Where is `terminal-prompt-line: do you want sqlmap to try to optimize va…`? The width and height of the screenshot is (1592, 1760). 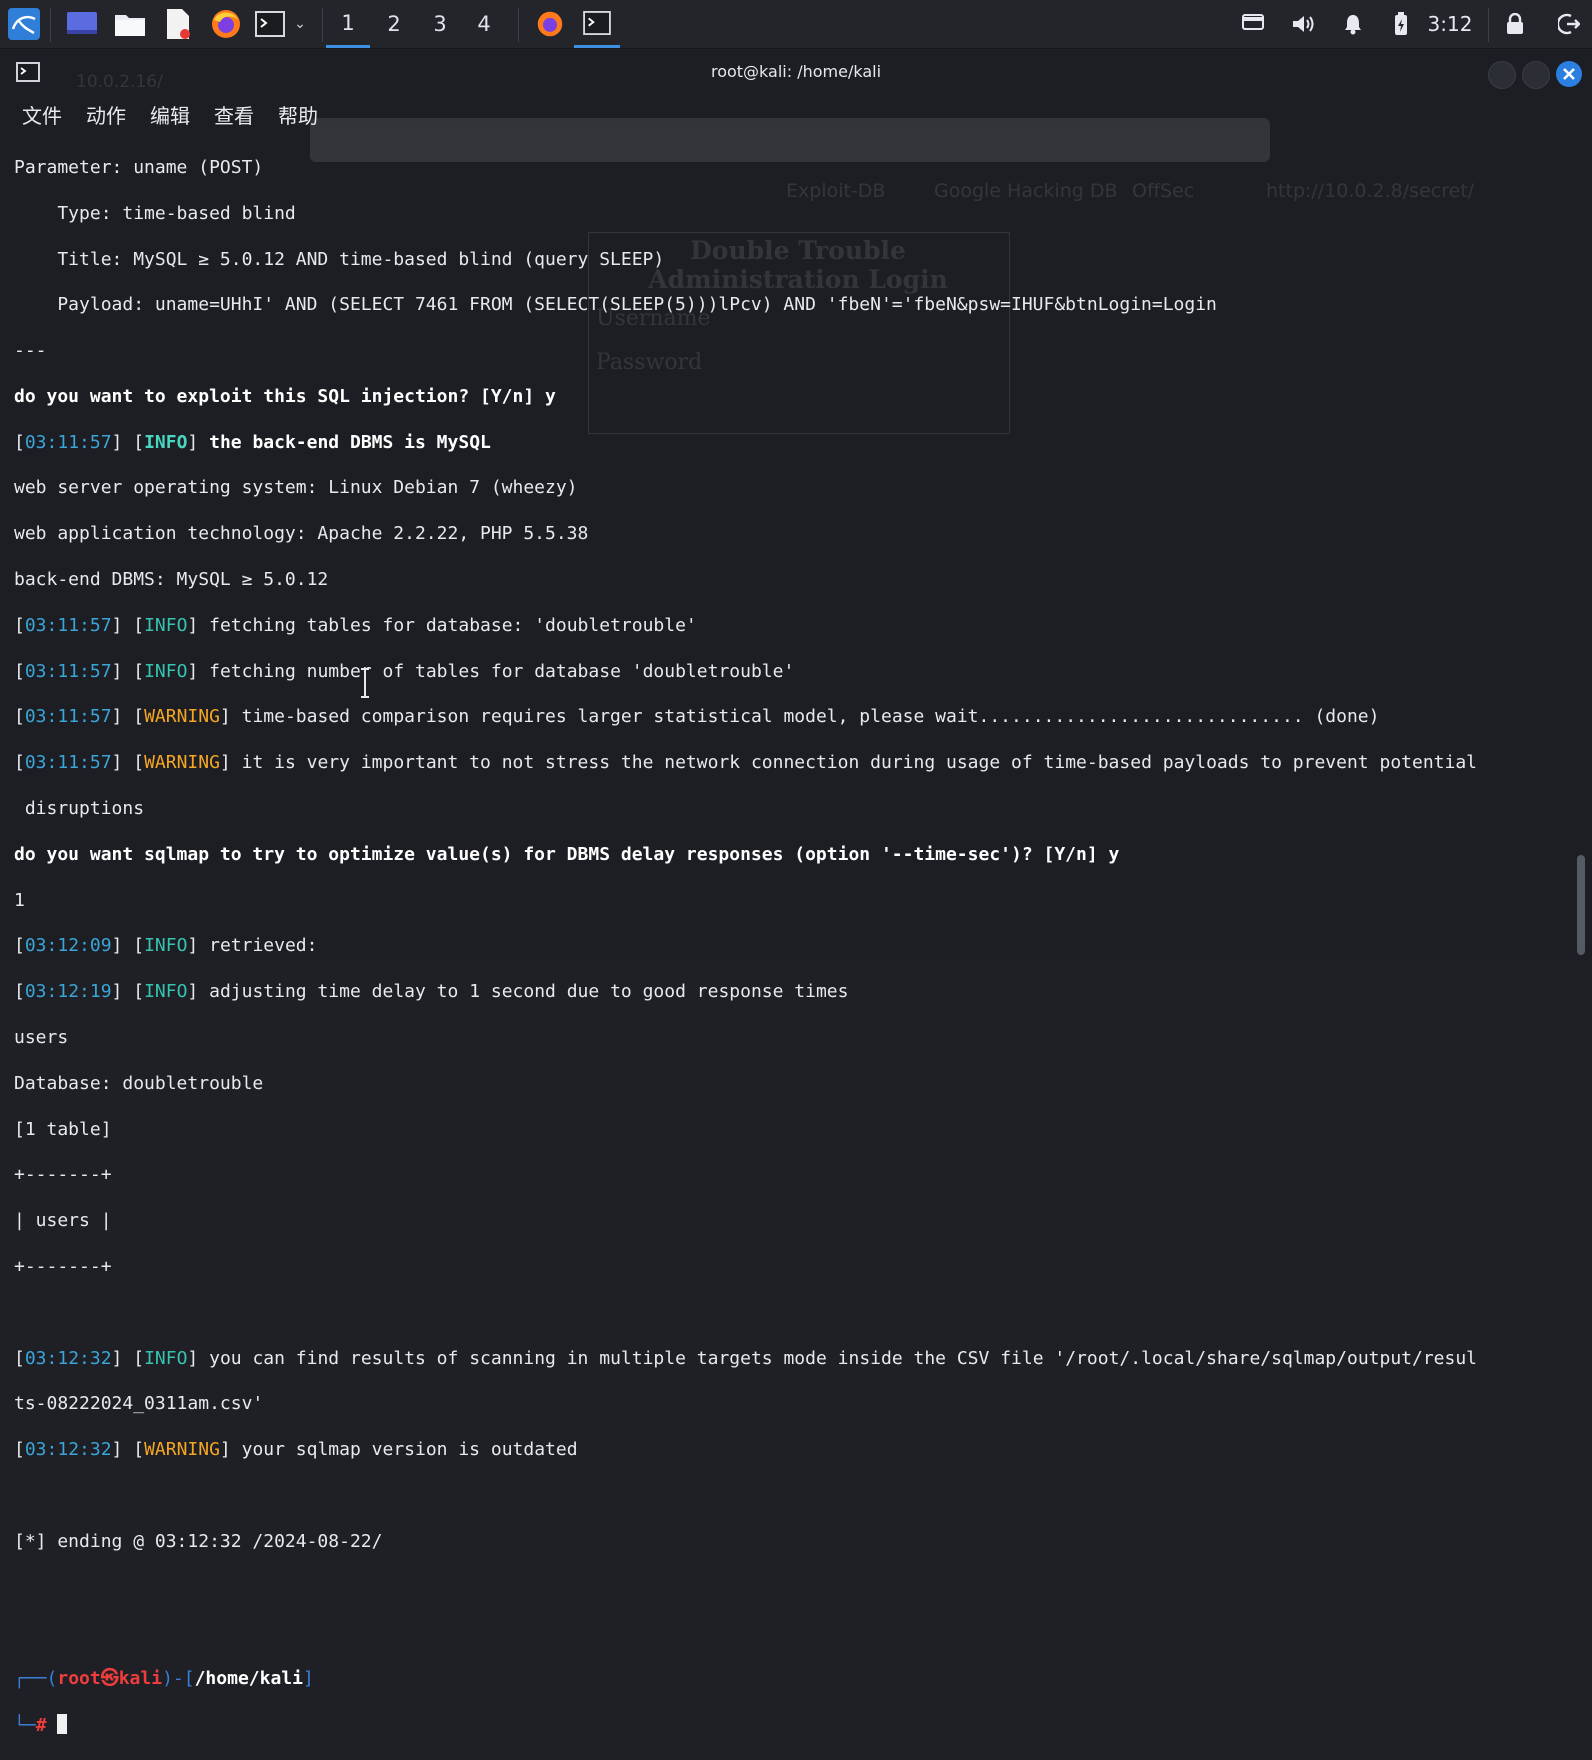
terminal-prompt-line: do you want sqlmap to try to optimize va… is located at coordinates (567, 854).